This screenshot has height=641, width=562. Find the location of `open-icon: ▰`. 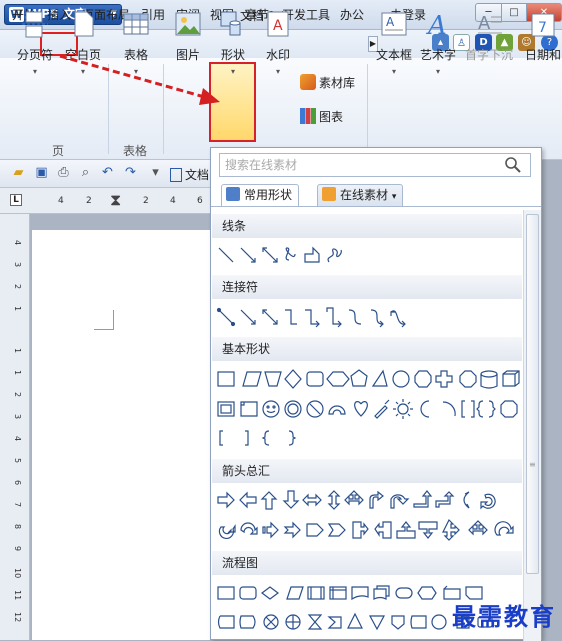

open-icon: ▰ is located at coordinates (18, 172).